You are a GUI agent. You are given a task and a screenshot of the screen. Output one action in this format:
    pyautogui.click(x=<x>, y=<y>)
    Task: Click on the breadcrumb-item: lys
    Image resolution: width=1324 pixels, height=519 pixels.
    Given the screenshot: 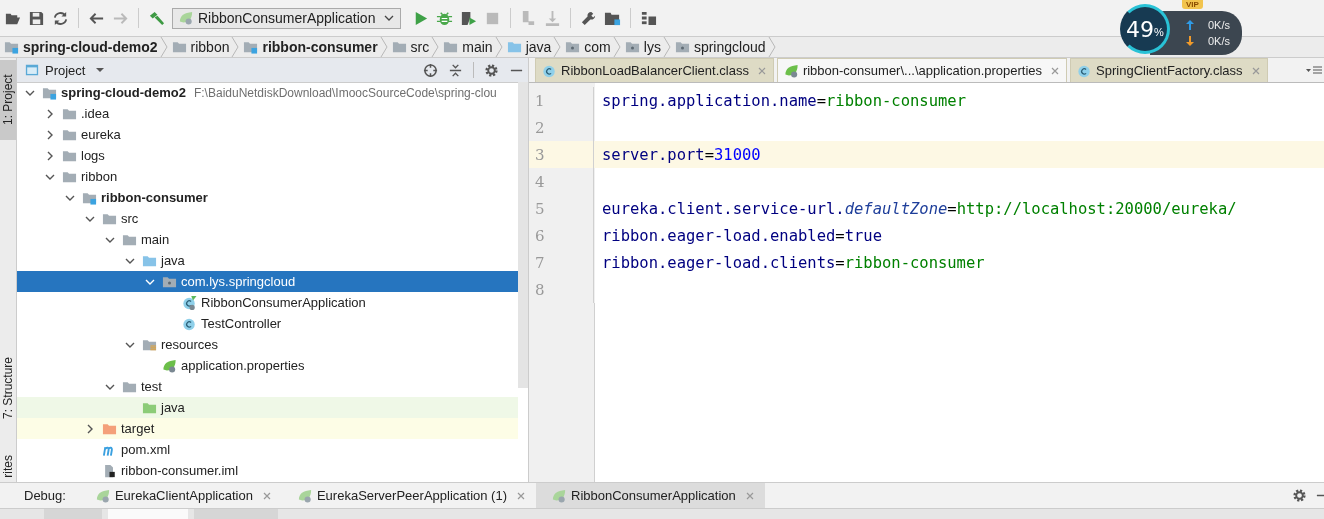 What is the action you would take?
    pyautogui.click(x=641, y=47)
    